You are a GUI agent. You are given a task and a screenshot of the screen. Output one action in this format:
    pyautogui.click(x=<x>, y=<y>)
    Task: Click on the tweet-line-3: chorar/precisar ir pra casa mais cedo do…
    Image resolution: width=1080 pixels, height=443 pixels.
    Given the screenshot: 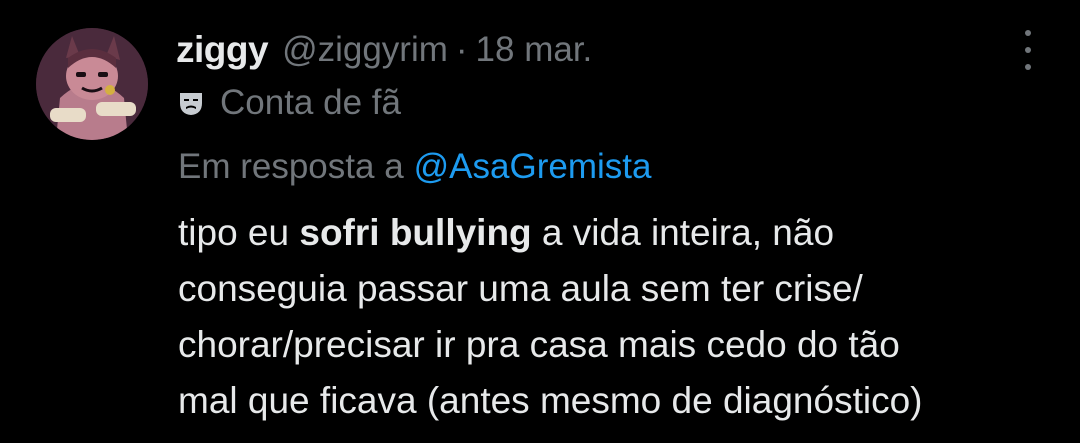 What is the action you would take?
    pyautogui.click(x=539, y=344)
    